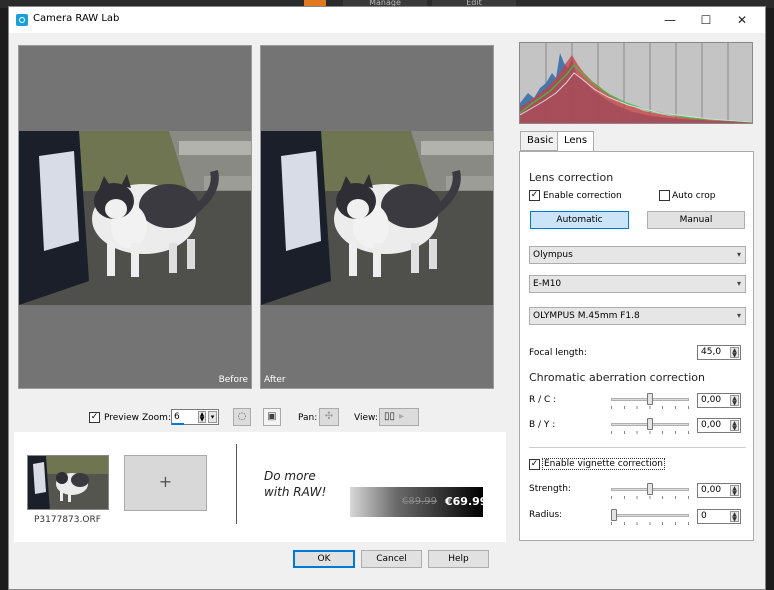 The height and width of the screenshot is (590, 774). I want to click on zoom-label: Zoom:, so click(156, 418).